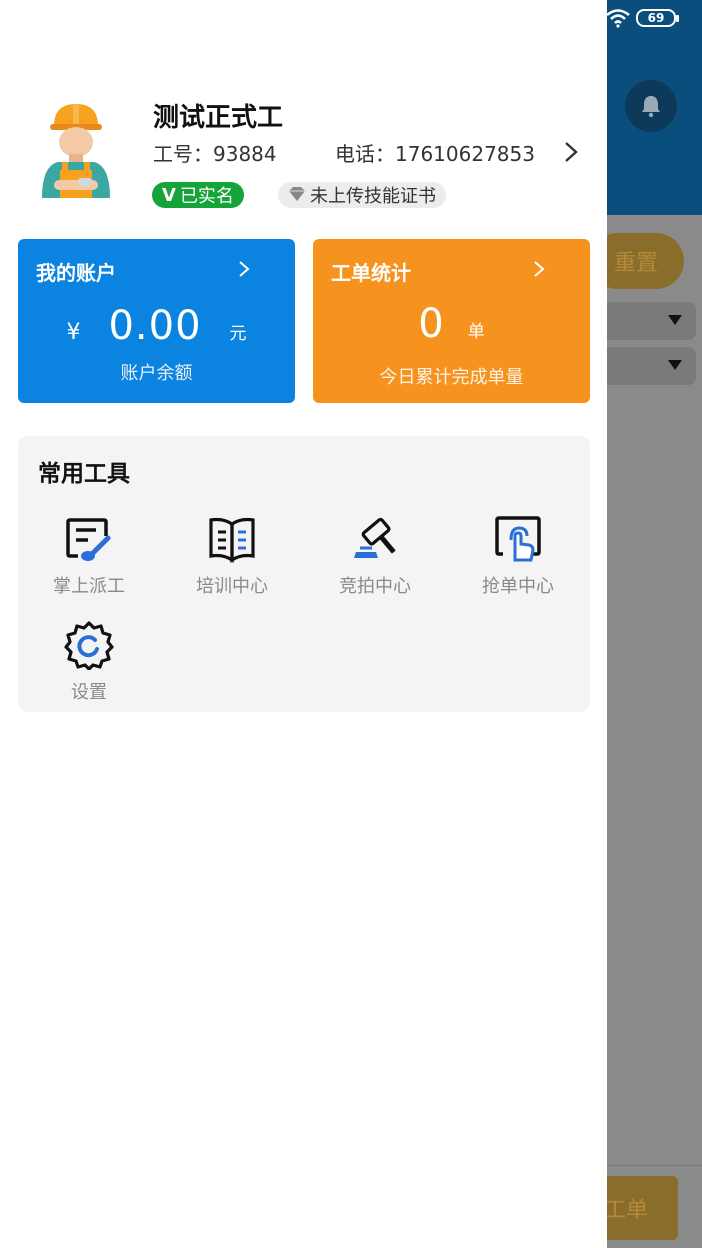 The height and width of the screenshot is (1248, 702). What do you see at coordinates (84, 474) in the screenshot?
I see `tools-title: 常用工具` at bounding box center [84, 474].